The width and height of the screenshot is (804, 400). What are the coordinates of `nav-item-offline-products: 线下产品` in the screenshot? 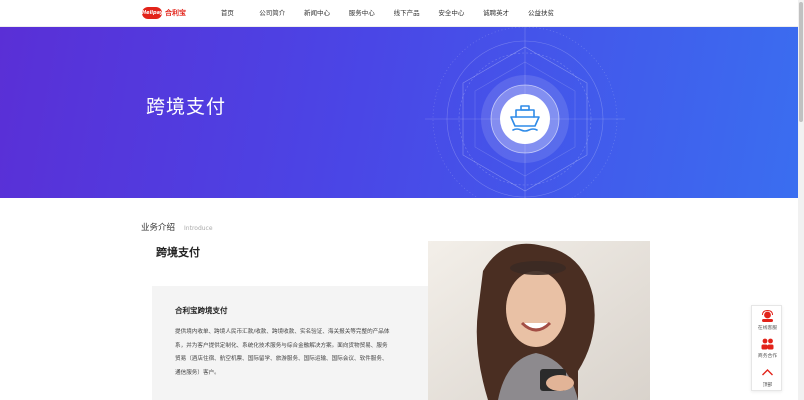 It's located at (406, 13).